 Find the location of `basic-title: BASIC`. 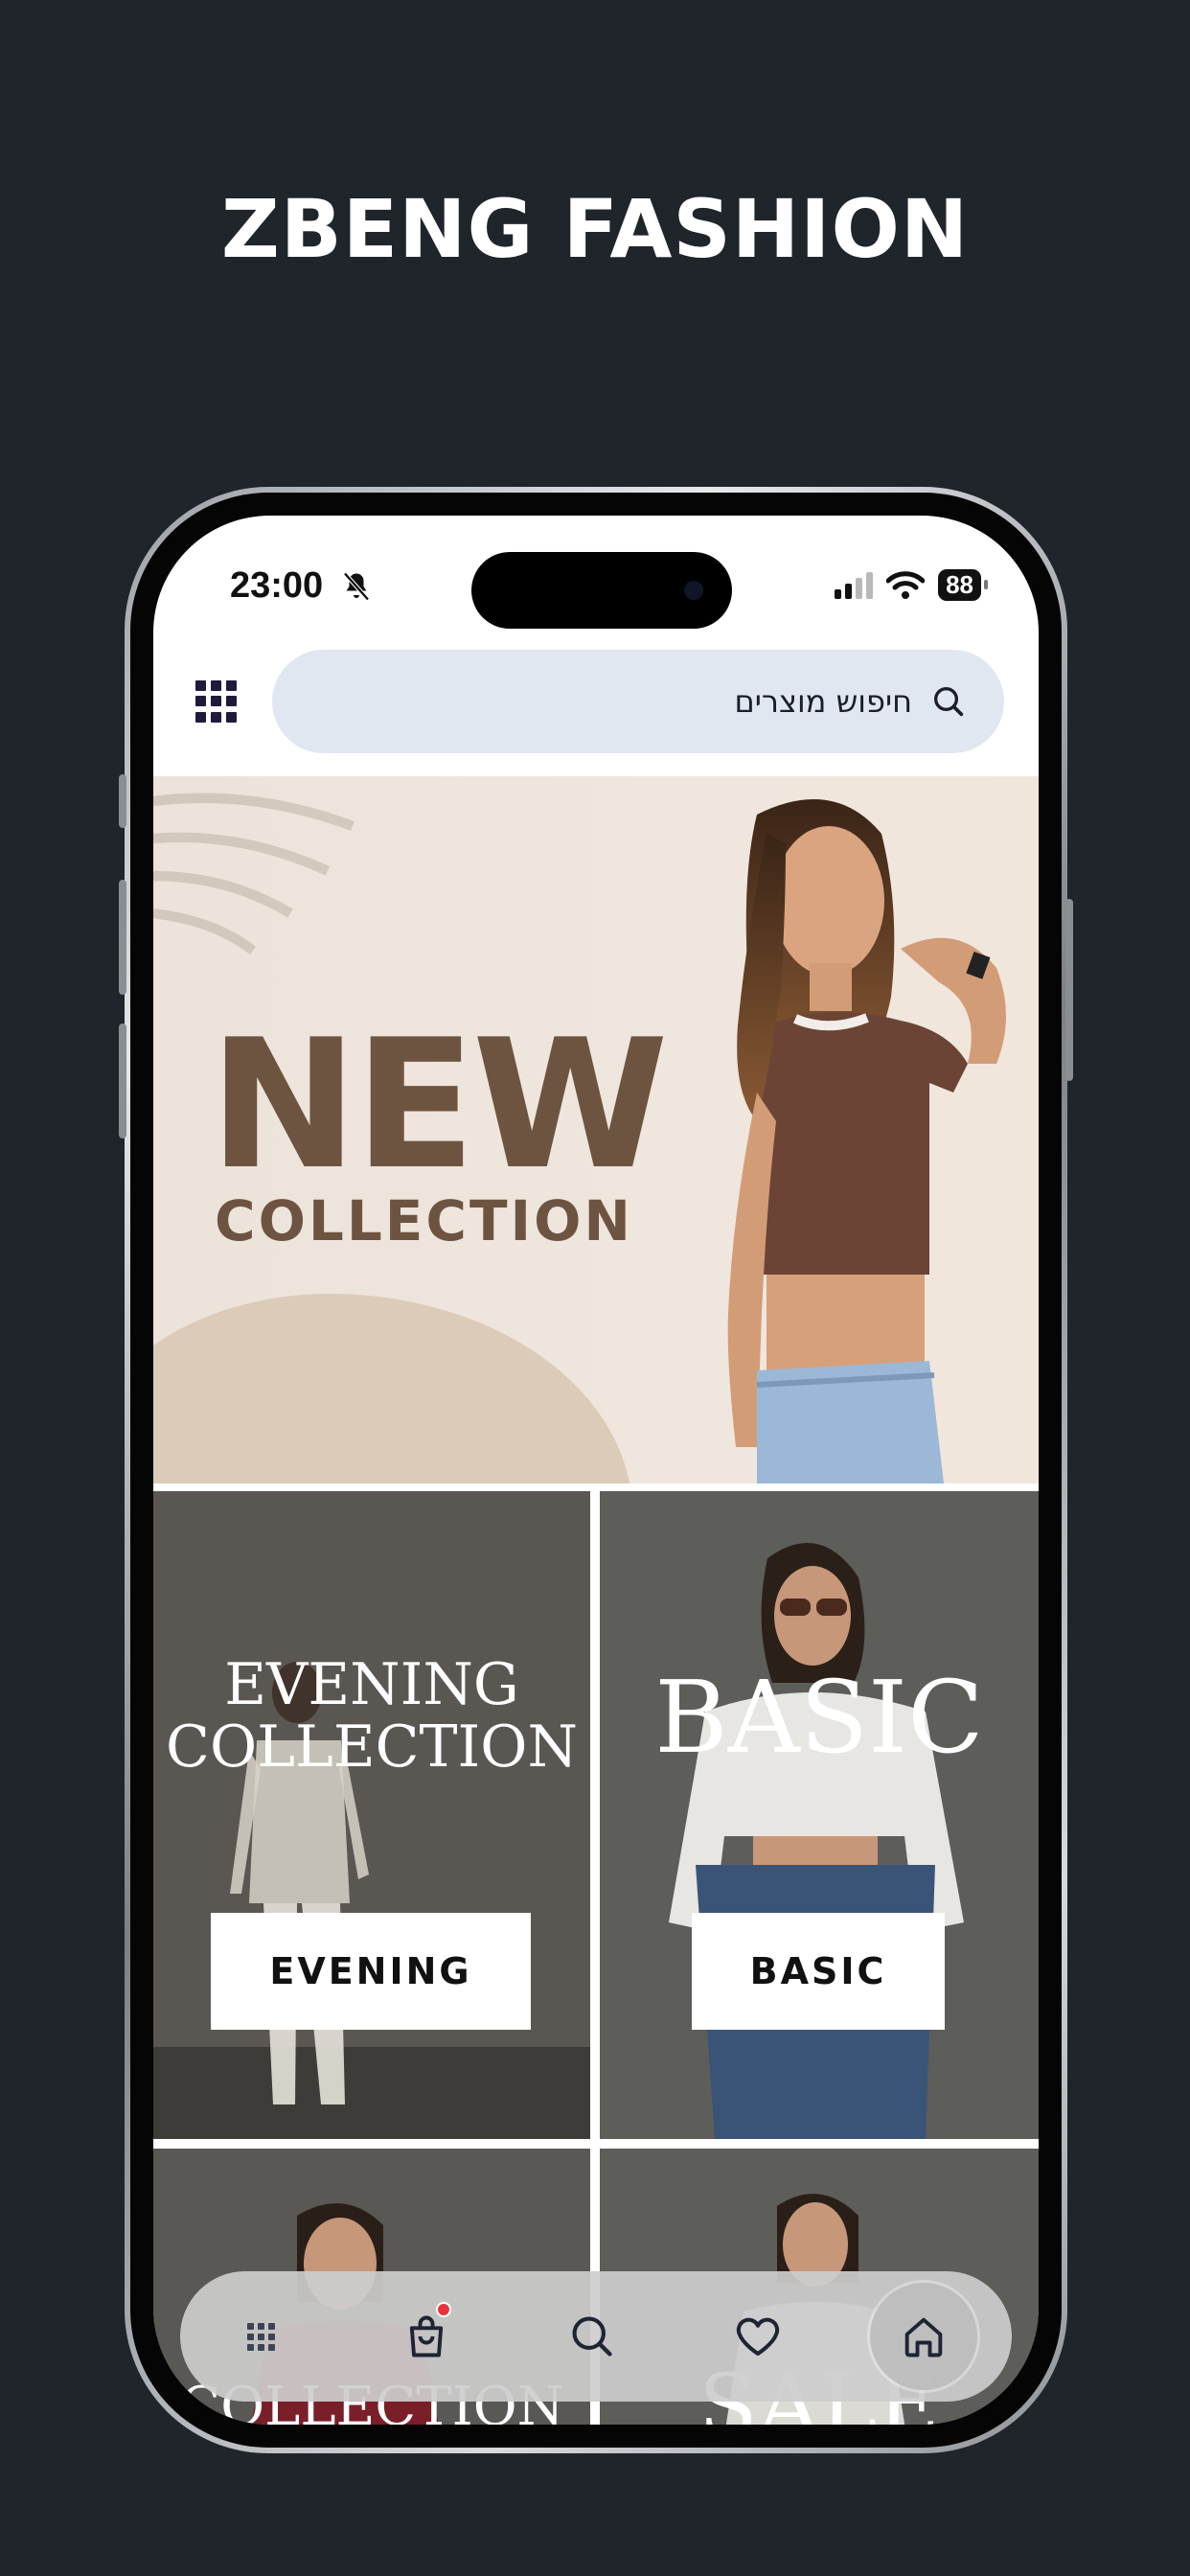

basic-title: BASIC is located at coordinates (819, 1717).